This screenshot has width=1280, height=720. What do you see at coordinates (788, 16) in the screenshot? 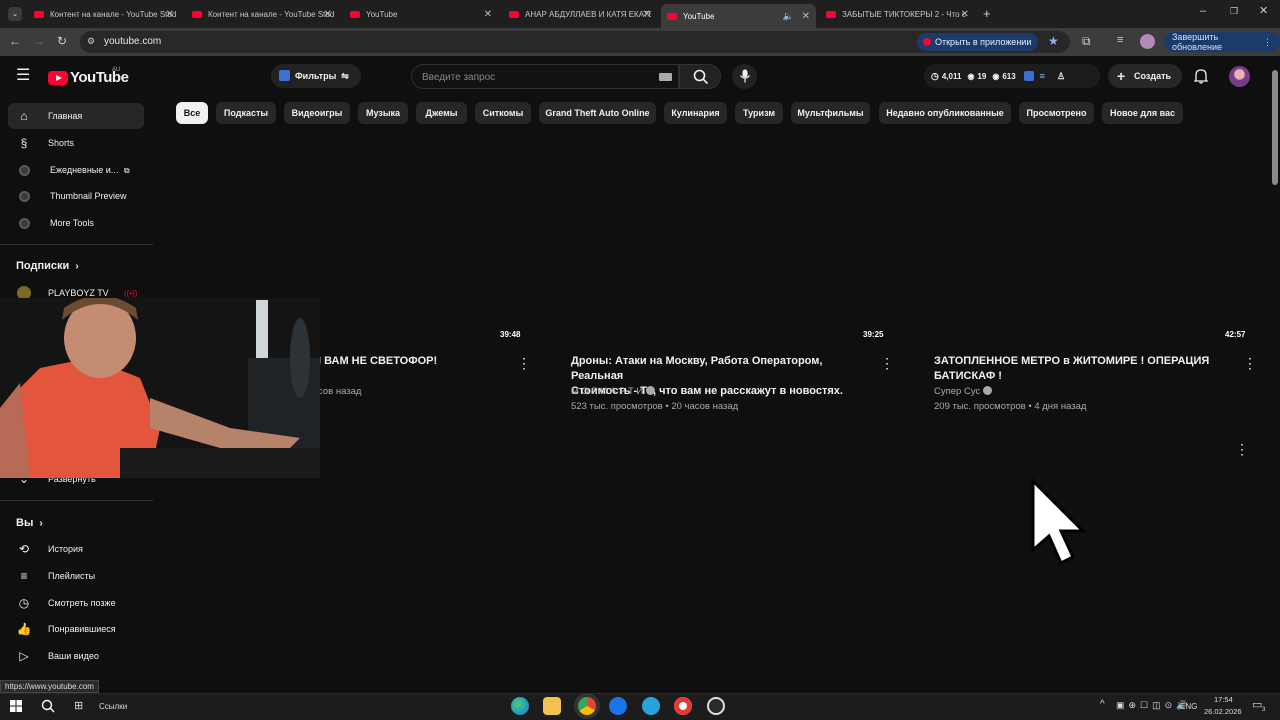
I see `audio-playing-icon: 🔈` at bounding box center [788, 16].